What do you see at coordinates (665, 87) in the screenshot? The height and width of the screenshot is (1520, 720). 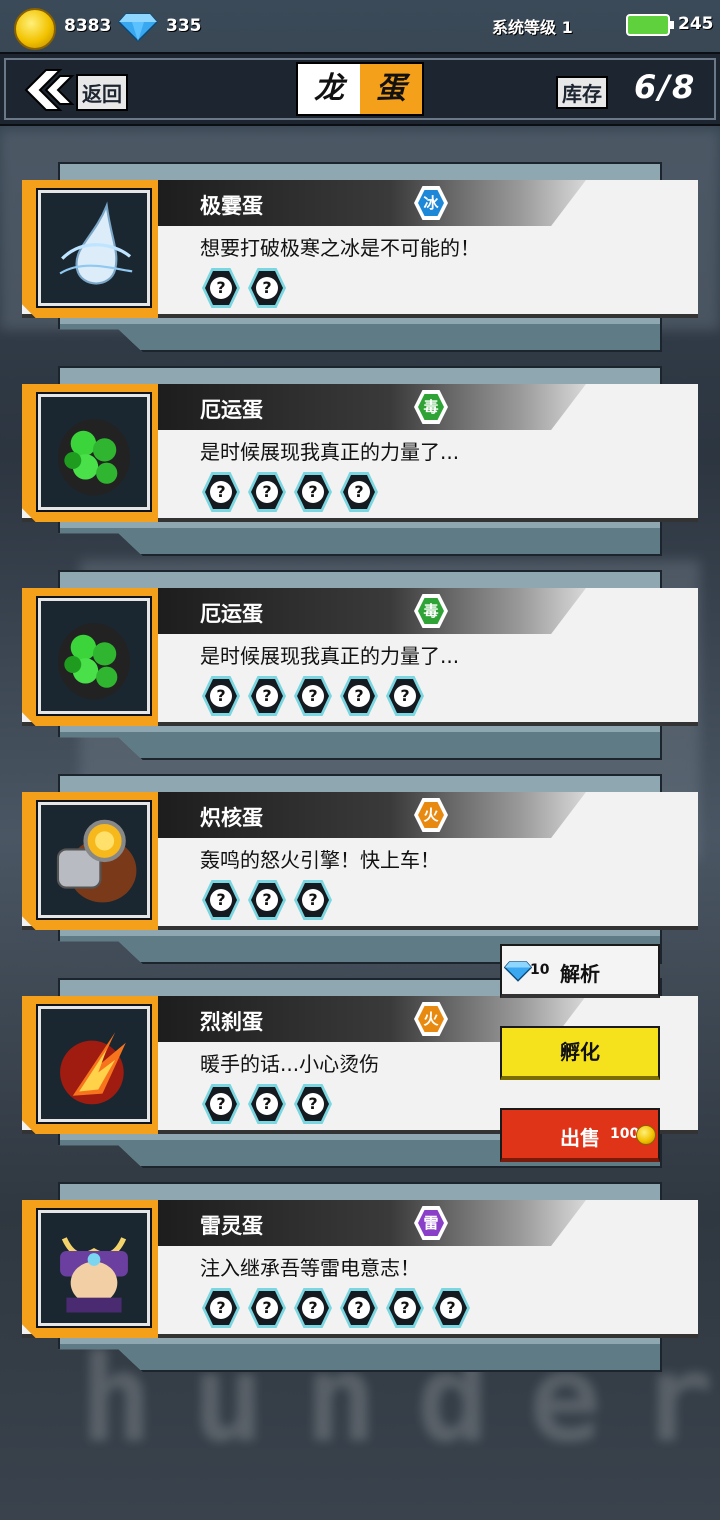 I see `stock-count: 6/8` at bounding box center [665, 87].